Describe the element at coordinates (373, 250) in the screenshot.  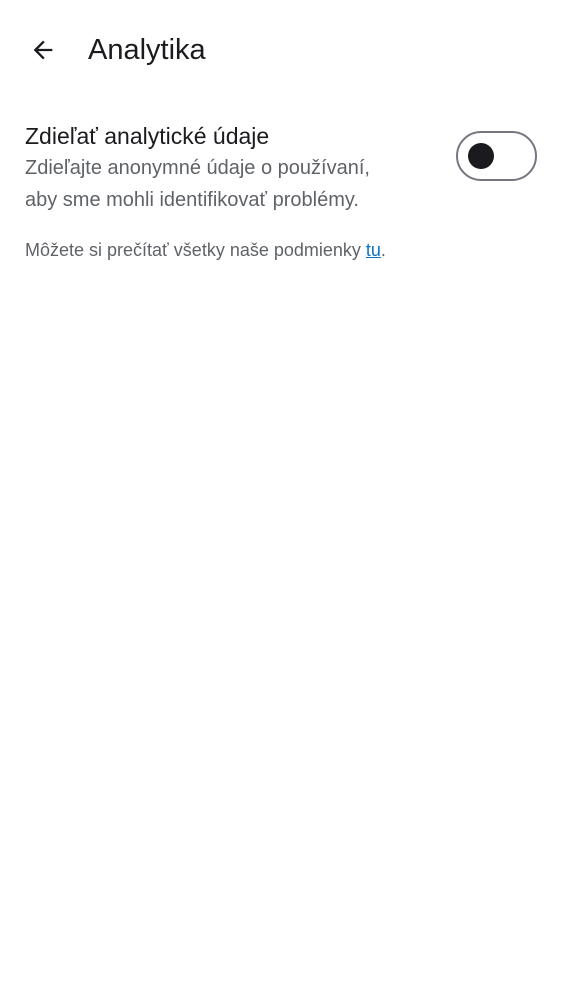
I see `terms-link: tu` at that location.